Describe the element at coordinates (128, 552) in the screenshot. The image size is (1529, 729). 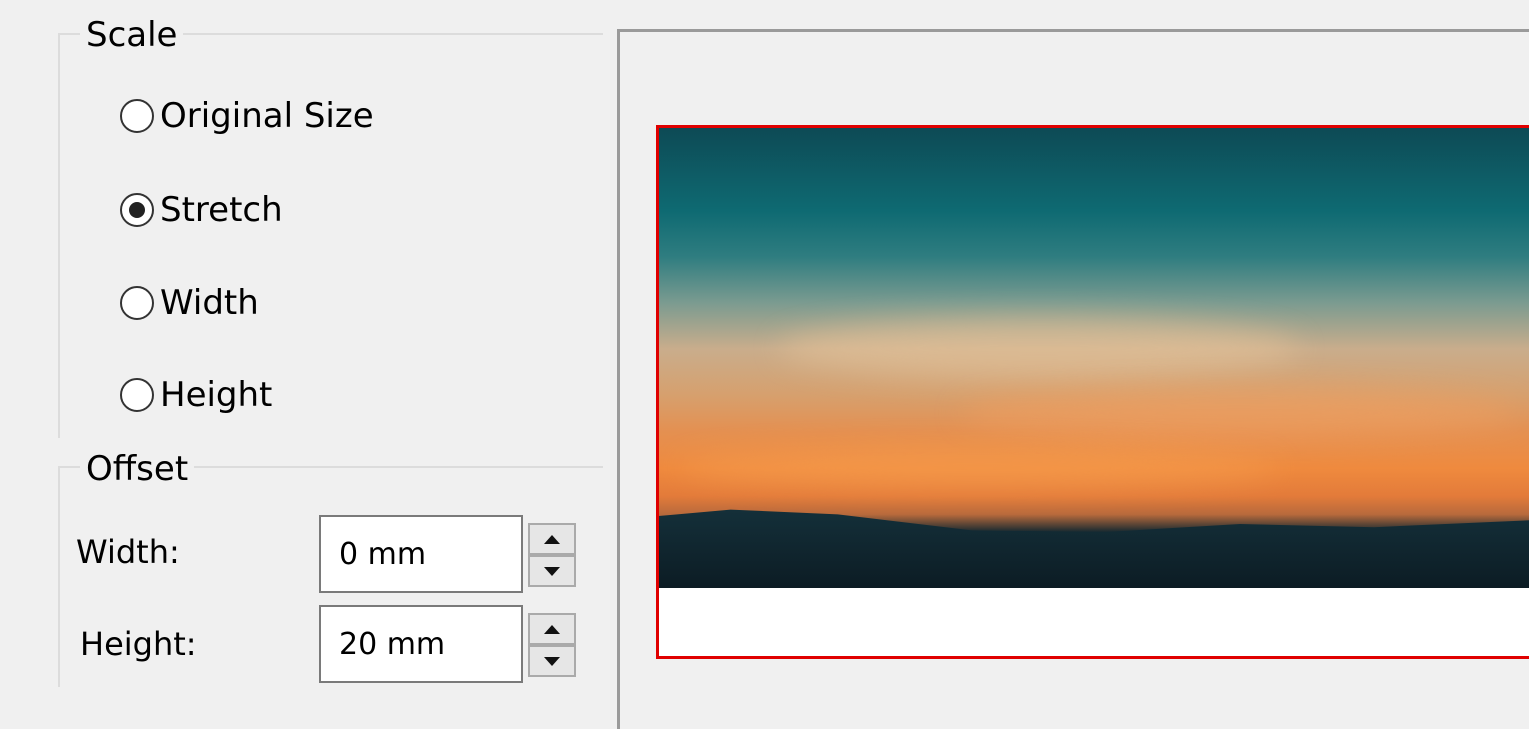
I see `offset-width-label: Width:` at that location.